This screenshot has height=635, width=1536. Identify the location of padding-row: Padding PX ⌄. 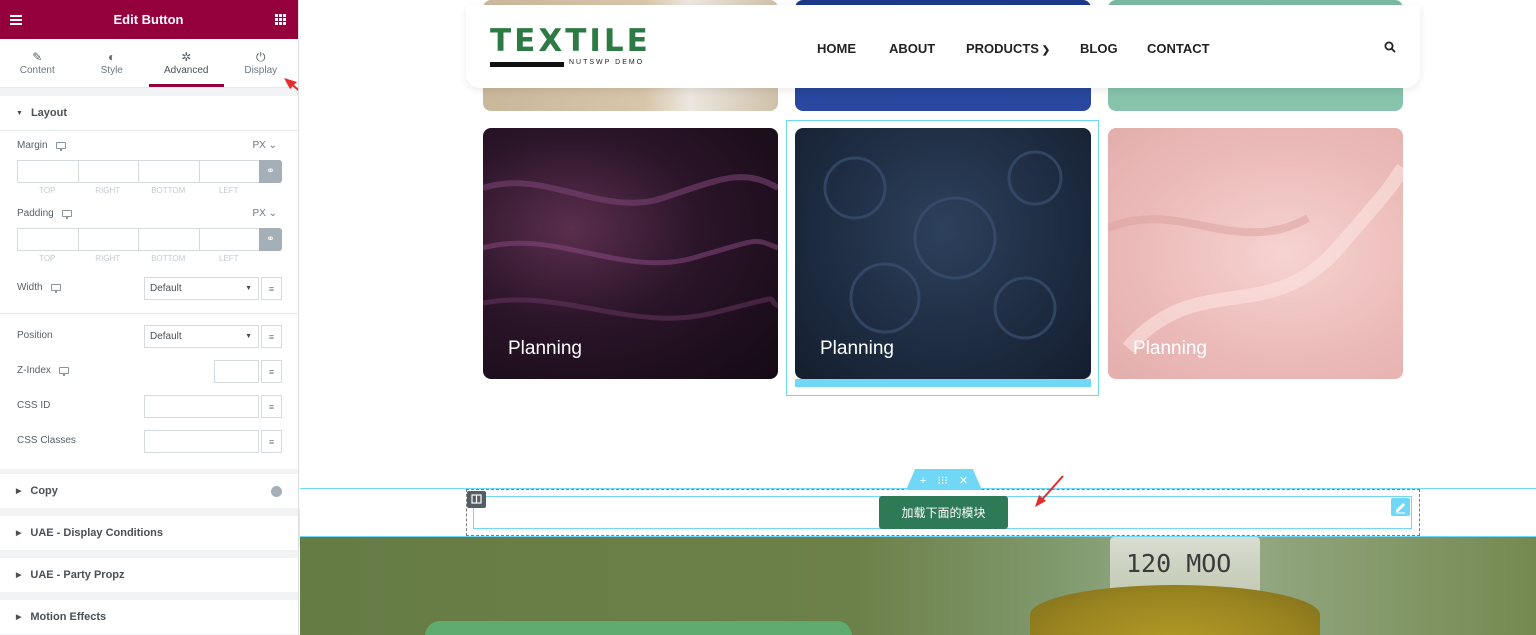
(149, 215).